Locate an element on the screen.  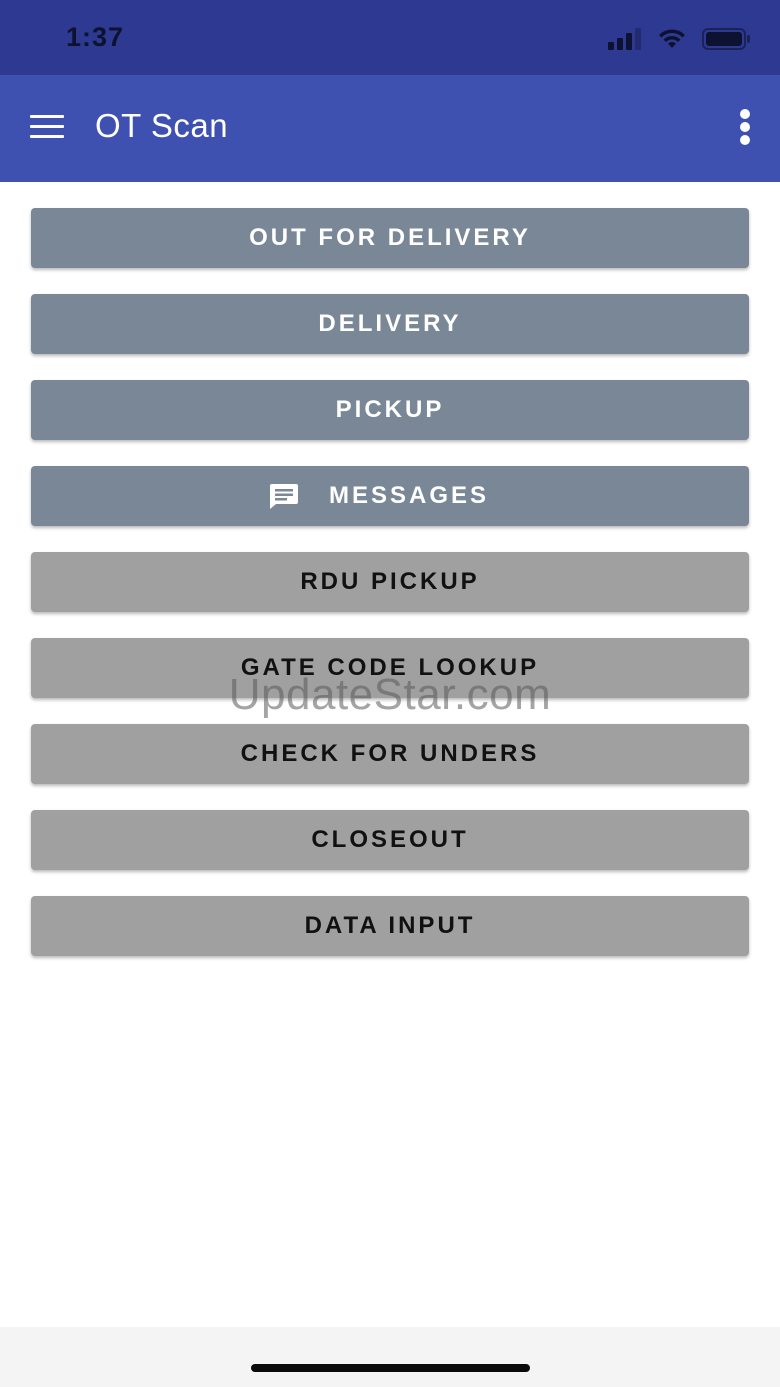
status-icons is located at coordinates (680, 39).